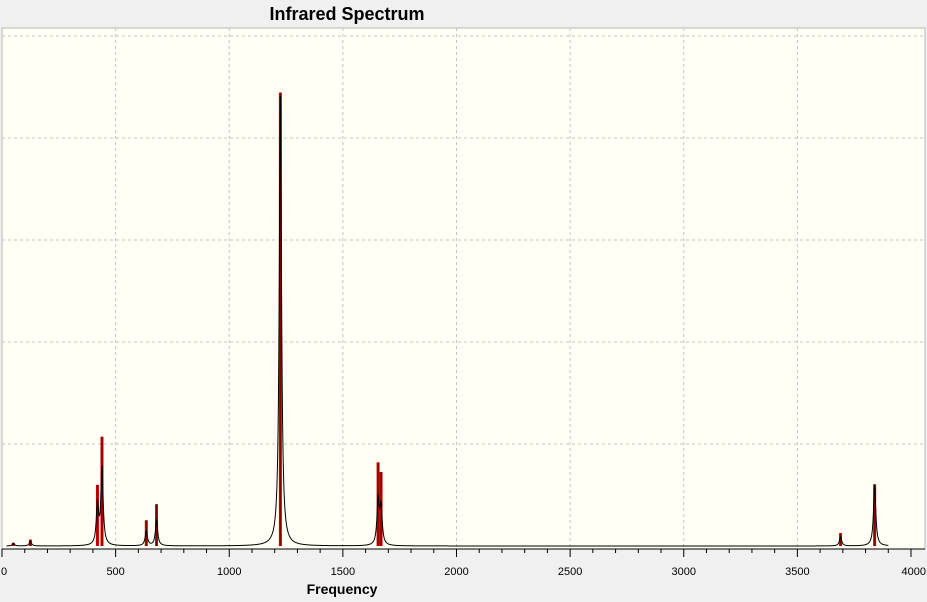 This screenshot has height=602, width=927. I want to click on x-tick-label: 2000, so click(456, 572).